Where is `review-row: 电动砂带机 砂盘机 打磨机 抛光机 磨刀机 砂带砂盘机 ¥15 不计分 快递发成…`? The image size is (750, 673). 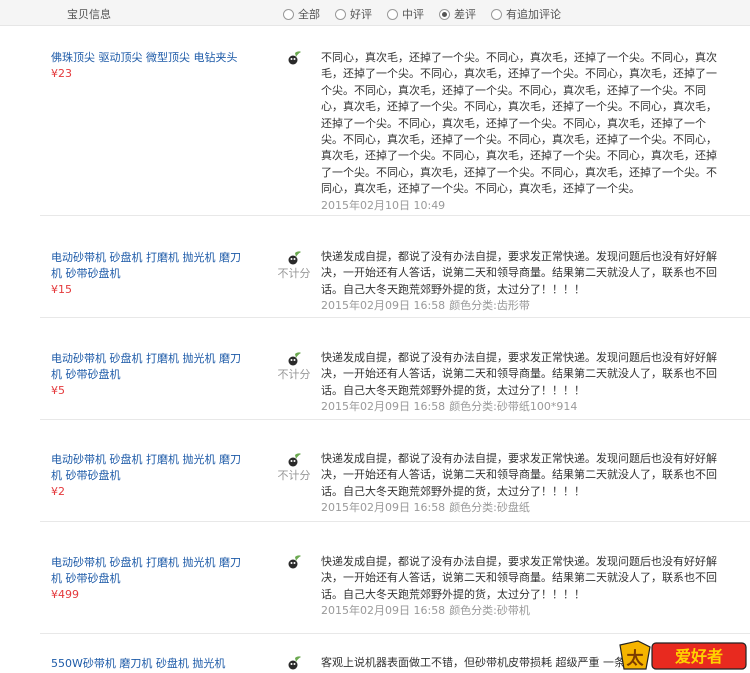
review-row: 电动砂带机 砂盘机 打磨机 抛光机 磨刀机 砂带砂盘机 ¥15 不计分 快递发成… is located at coordinates (395, 267).